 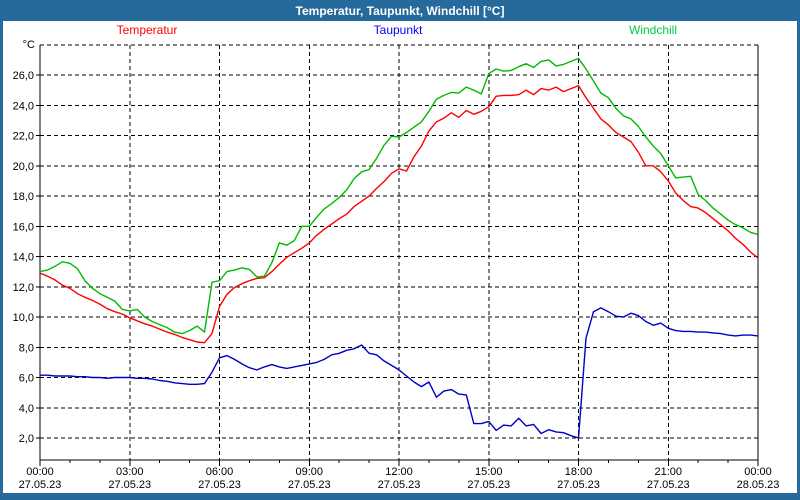 What do you see at coordinates (29, 45) in the screenshot?
I see `y-axis-unit-label: °C` at bounding box center [29, 45].